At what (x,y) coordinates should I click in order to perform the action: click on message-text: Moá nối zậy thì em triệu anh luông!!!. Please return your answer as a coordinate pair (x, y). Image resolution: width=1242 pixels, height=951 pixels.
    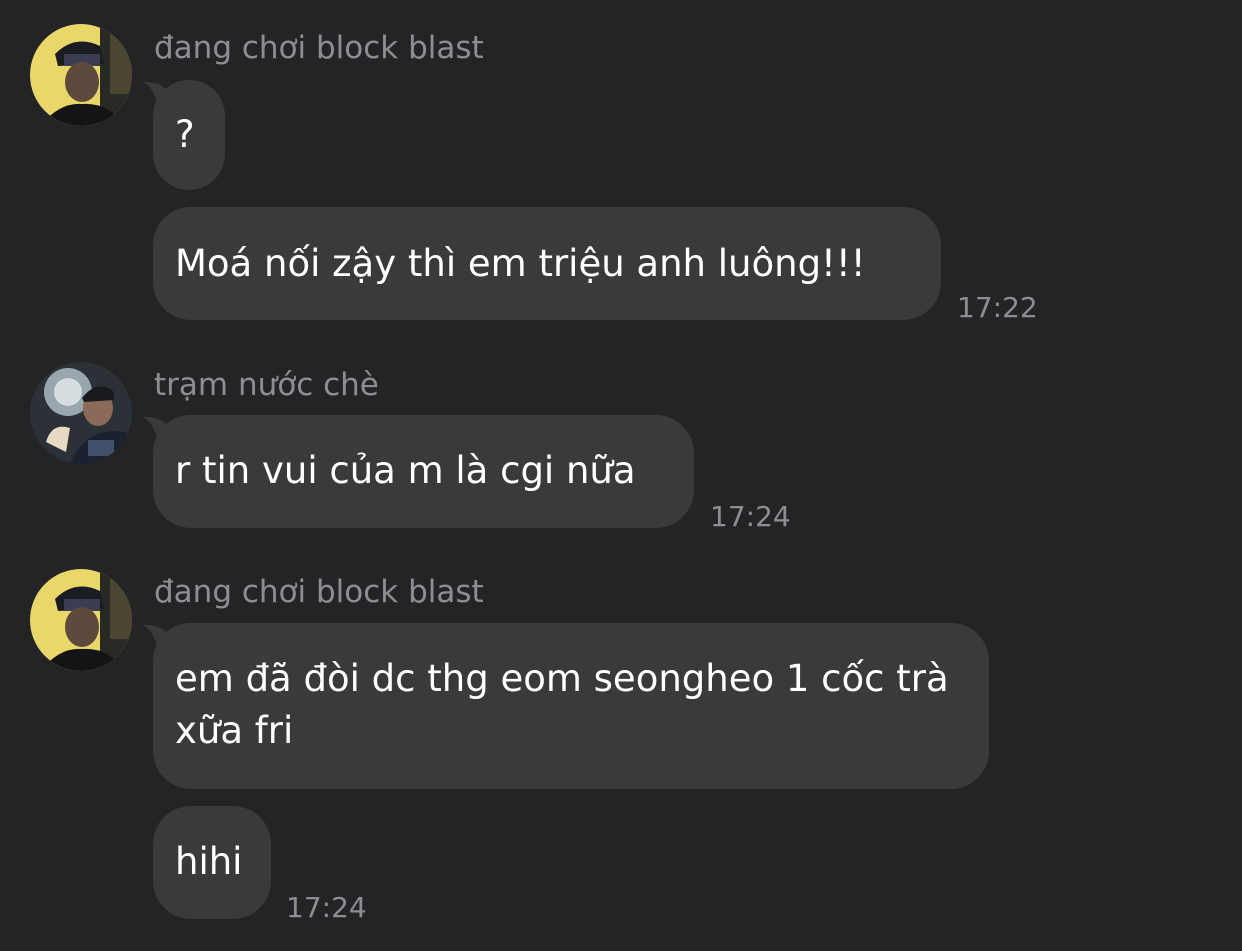
    Looking at the image, I should click on (520, 263).